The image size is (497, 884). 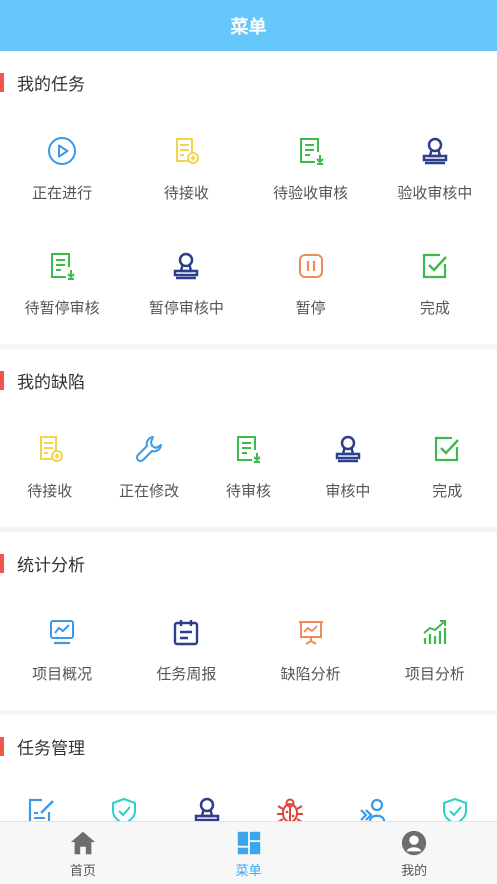 What do you see at coordinates (62, 308) in the screenshot?
I see `item-label: 待暂停审核` at bounding box center [62, 308].